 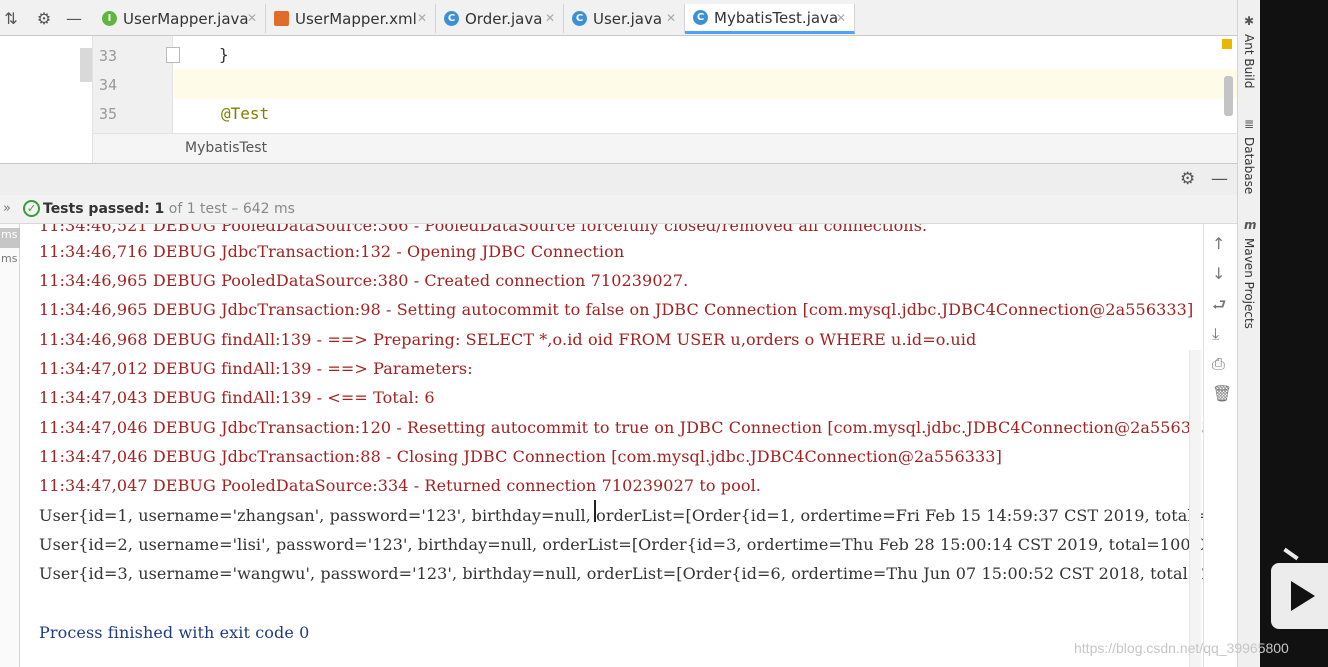 What do you see at coordinates (281, 18) in the screenshot?
I see `xml-file-icon` at bounding box center [281, 18].